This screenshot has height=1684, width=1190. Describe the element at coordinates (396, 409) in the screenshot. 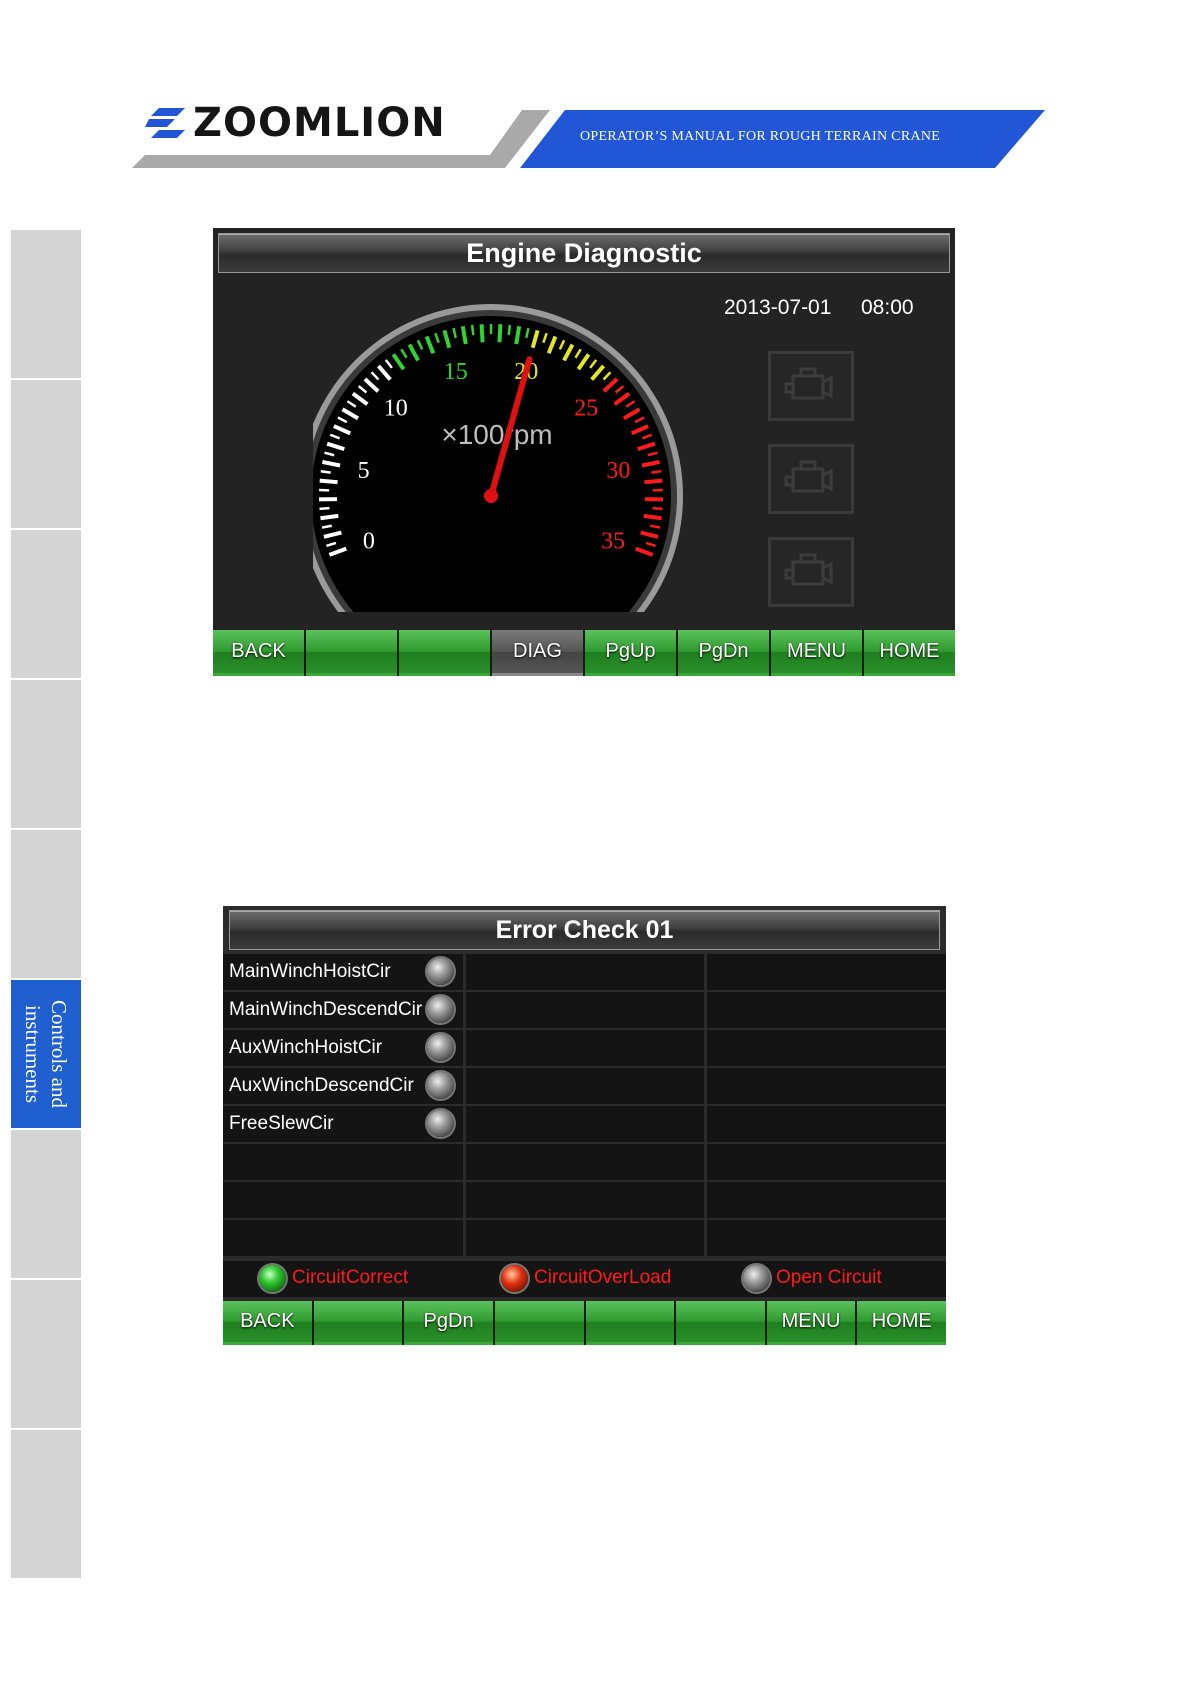

I see `gauge-tick-label: 10` at that location.